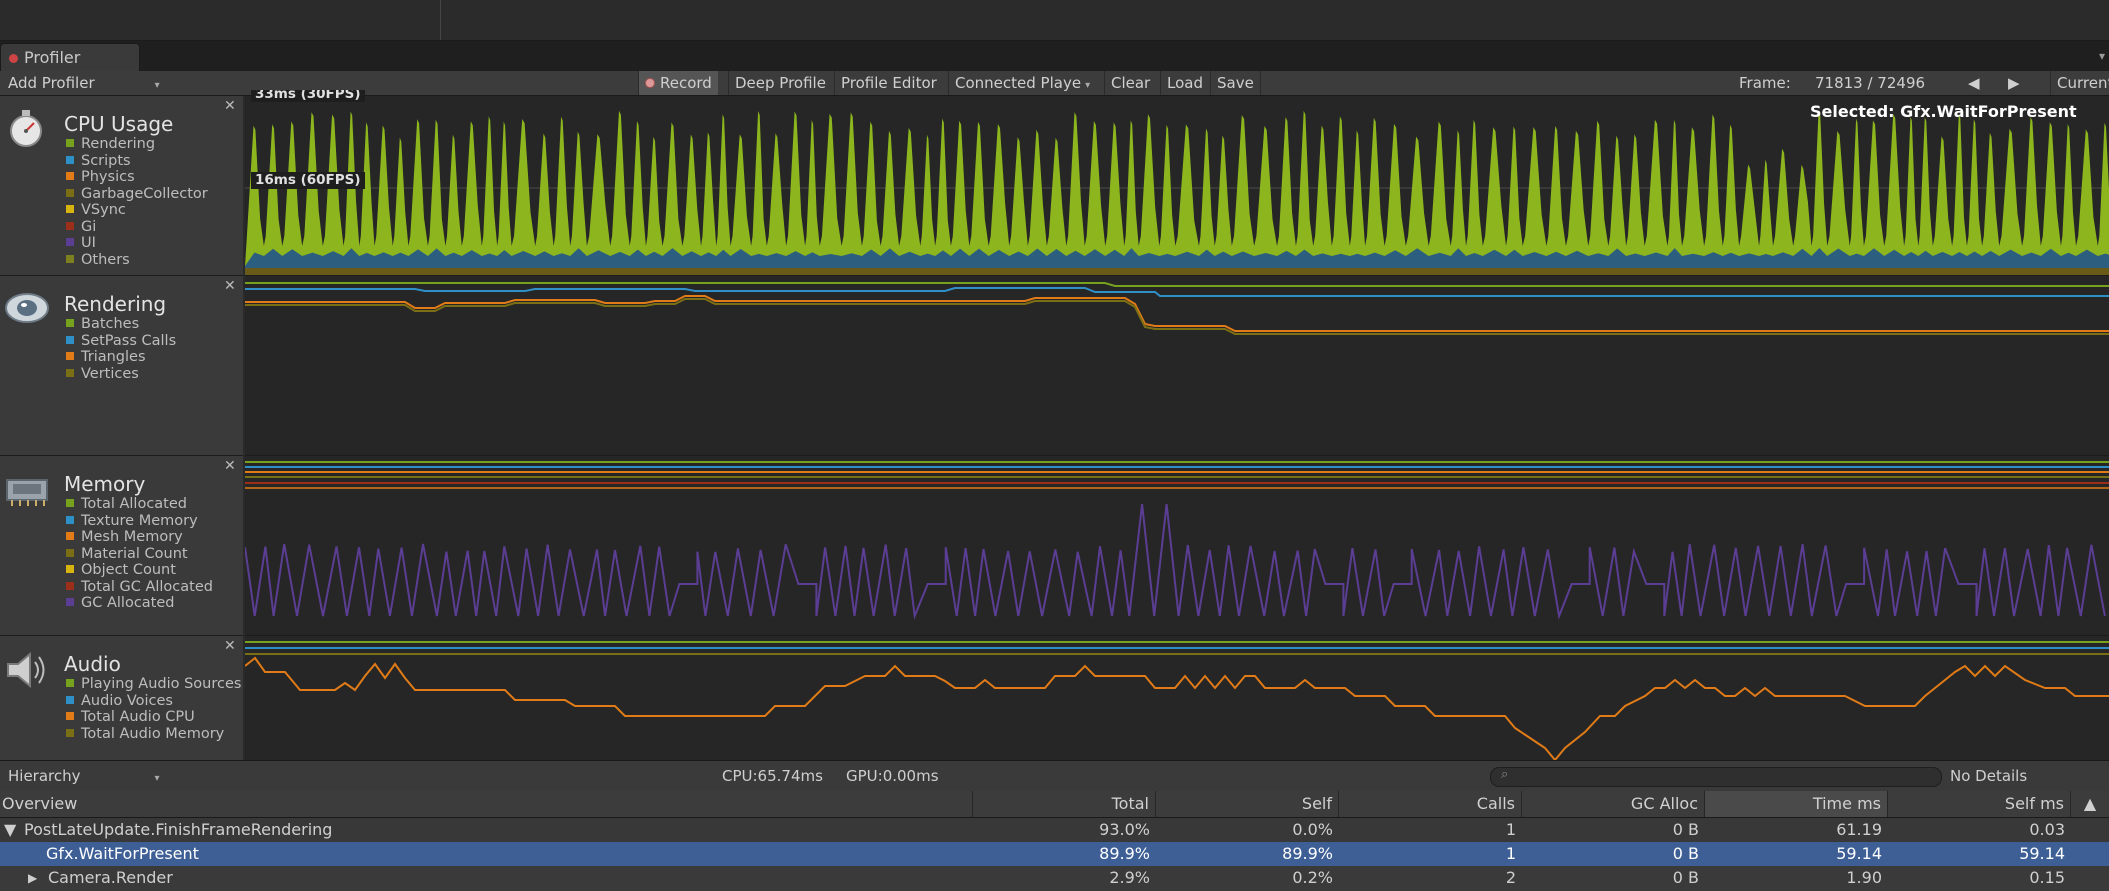 This screenshot has height=891, width=2109. I want to click on cpu-stopwatch-icon, so click(26, 128).